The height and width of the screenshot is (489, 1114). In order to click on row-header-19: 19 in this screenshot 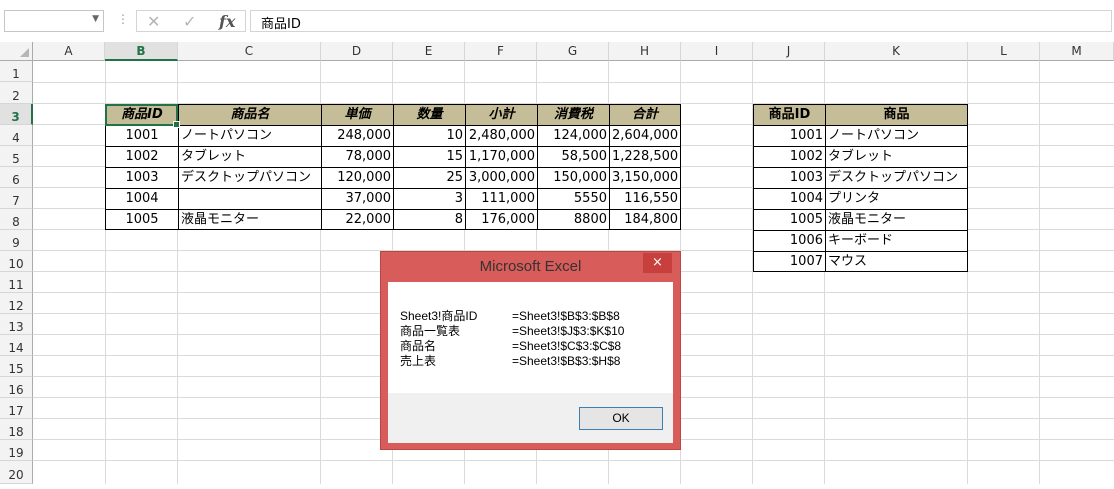, I will do `click(16, 450)`.